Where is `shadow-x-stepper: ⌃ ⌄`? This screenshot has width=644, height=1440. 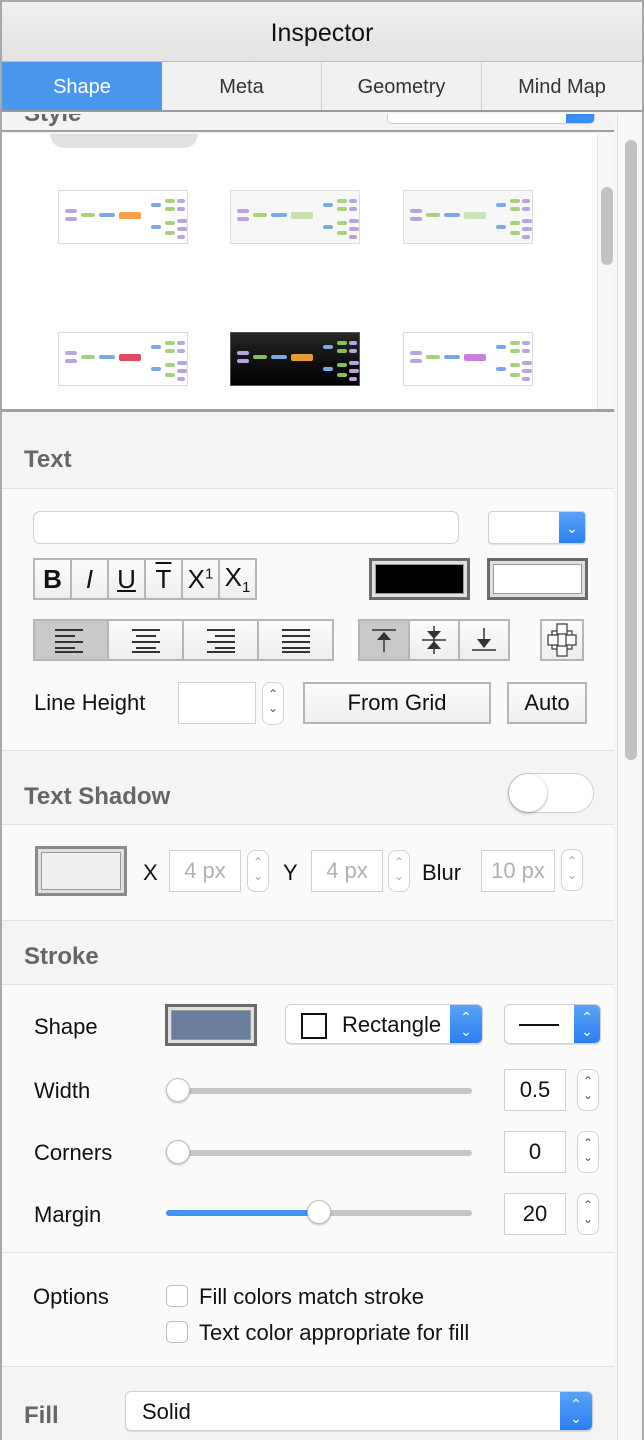 shadow-x-stepper: ⌃ ⌄ is located at coordinates (258, 871).